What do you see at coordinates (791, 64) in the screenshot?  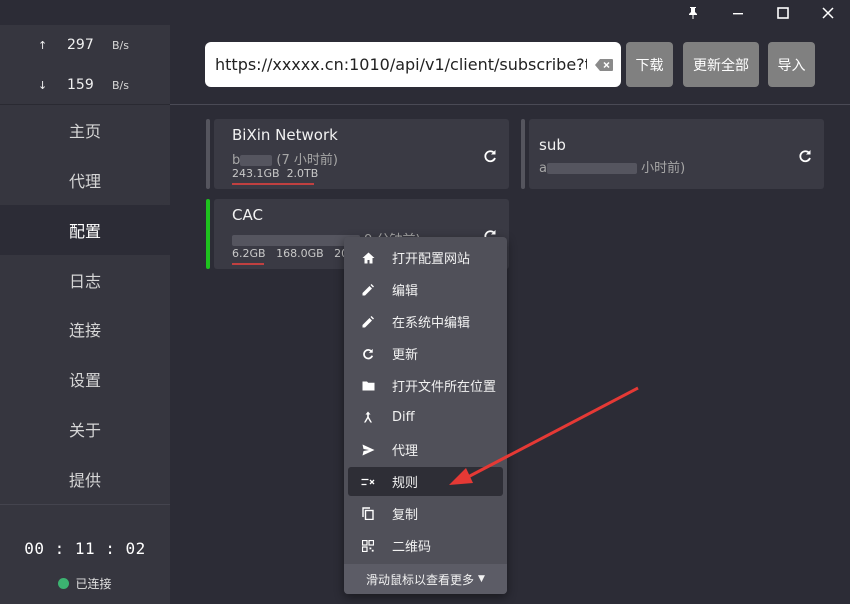 I see `import-button: 导入` at bounding box center [791, 64].